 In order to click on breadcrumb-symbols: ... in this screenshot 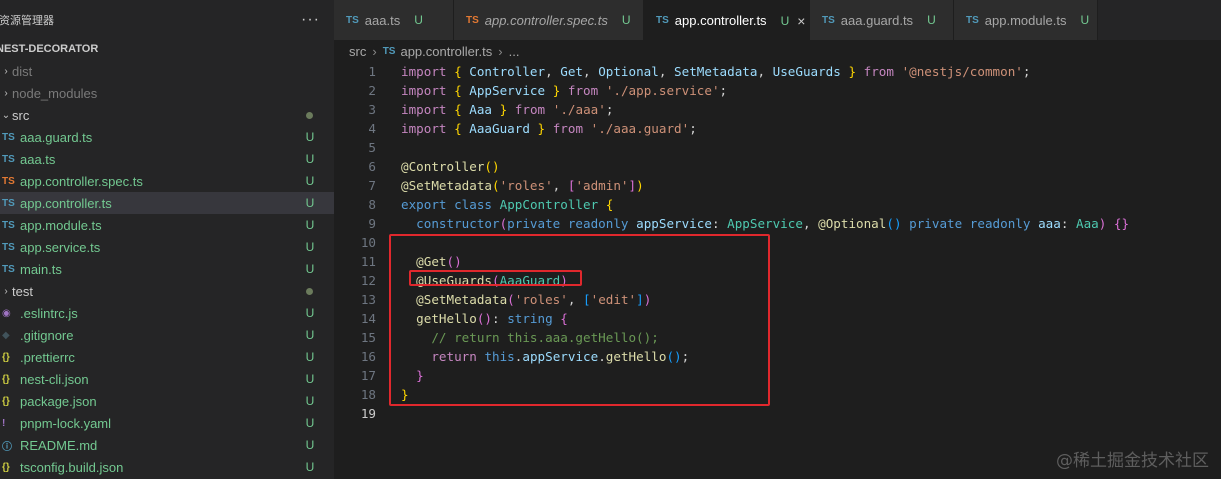, I will do `click(514, 51)`.